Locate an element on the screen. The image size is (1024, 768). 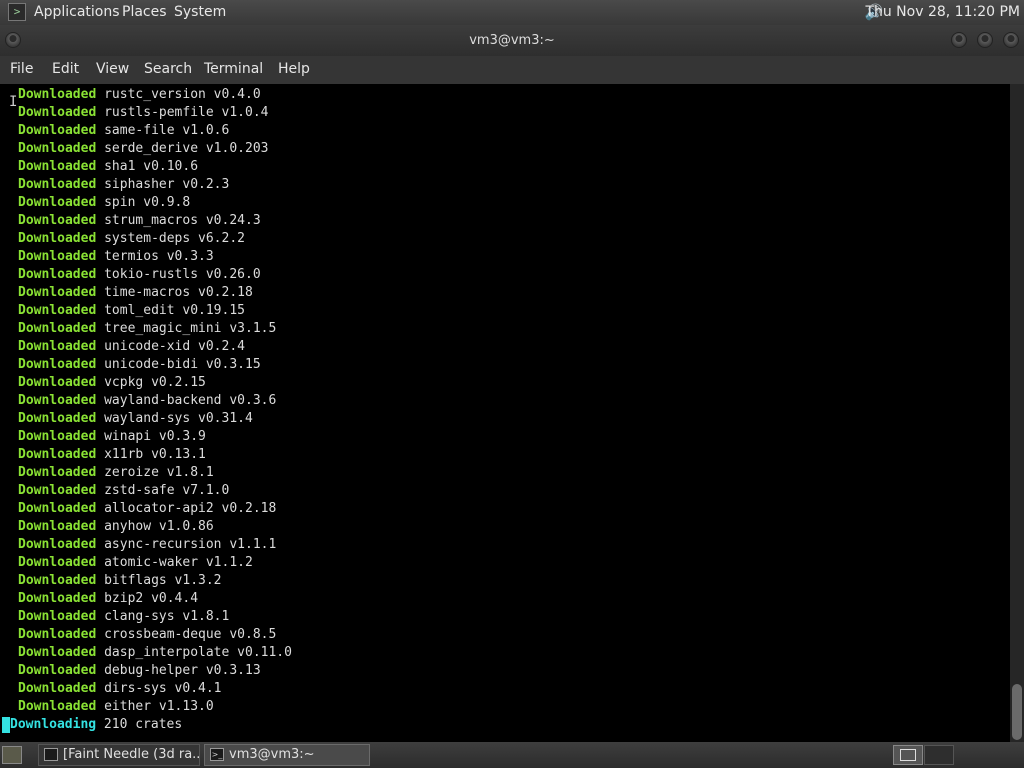
terminal-line: Downloaded zeroize v1.8.1 is located at coordinates (116, 473).